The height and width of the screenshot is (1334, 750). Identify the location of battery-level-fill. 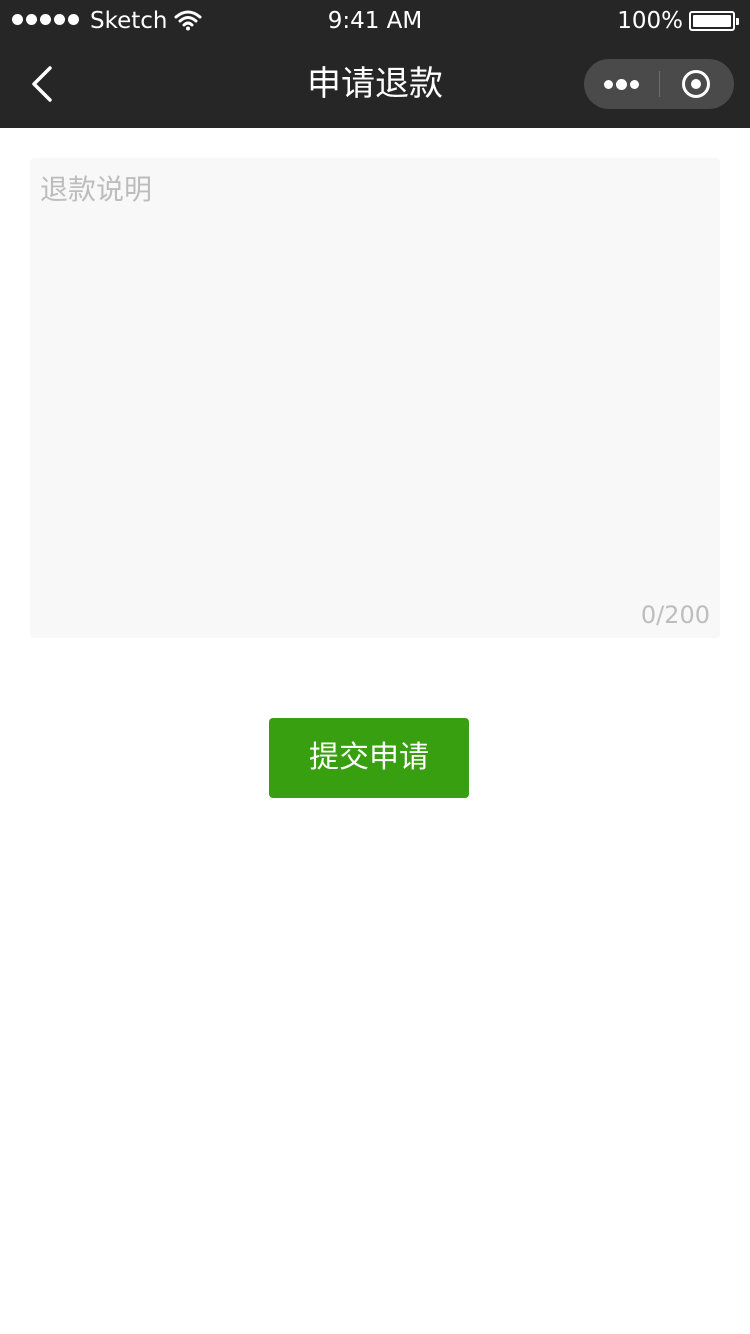
(712, 21).